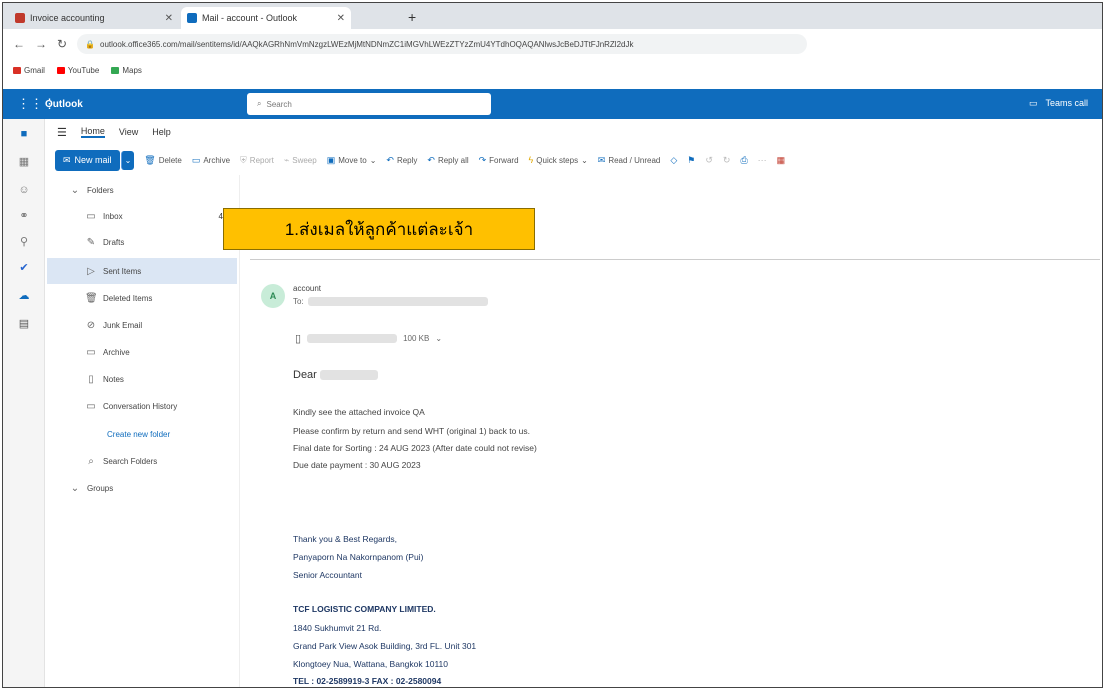  What do you see at coordinates (109, 132) in the screenshot?
I see `ribbon-tabs: ☰ Home View Help` at bounding box center [109, 132].